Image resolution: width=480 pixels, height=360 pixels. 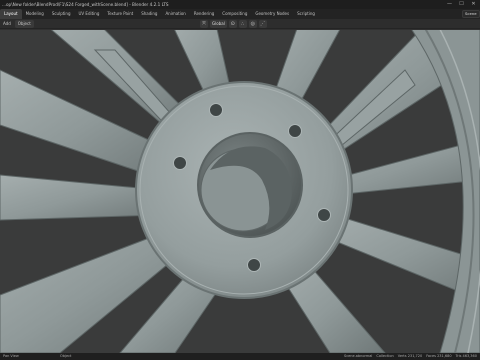 I want to click on window-controls: — ☐ ✕, so click(x=461, y=4).